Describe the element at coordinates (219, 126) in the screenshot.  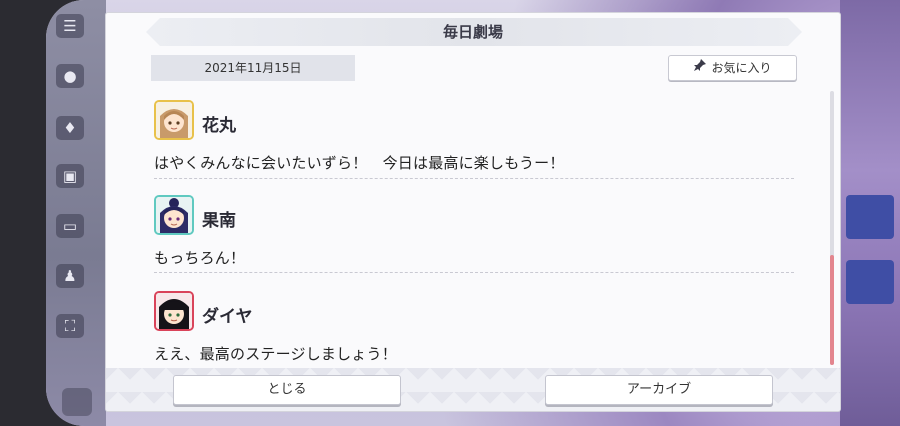
I see `speaker-name: 花丸` at that location.